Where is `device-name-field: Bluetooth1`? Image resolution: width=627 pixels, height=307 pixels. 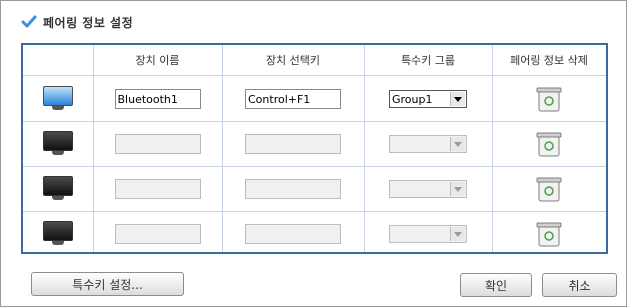
device-name-field: Bluetooth1 is located at coordinates (157, 99).